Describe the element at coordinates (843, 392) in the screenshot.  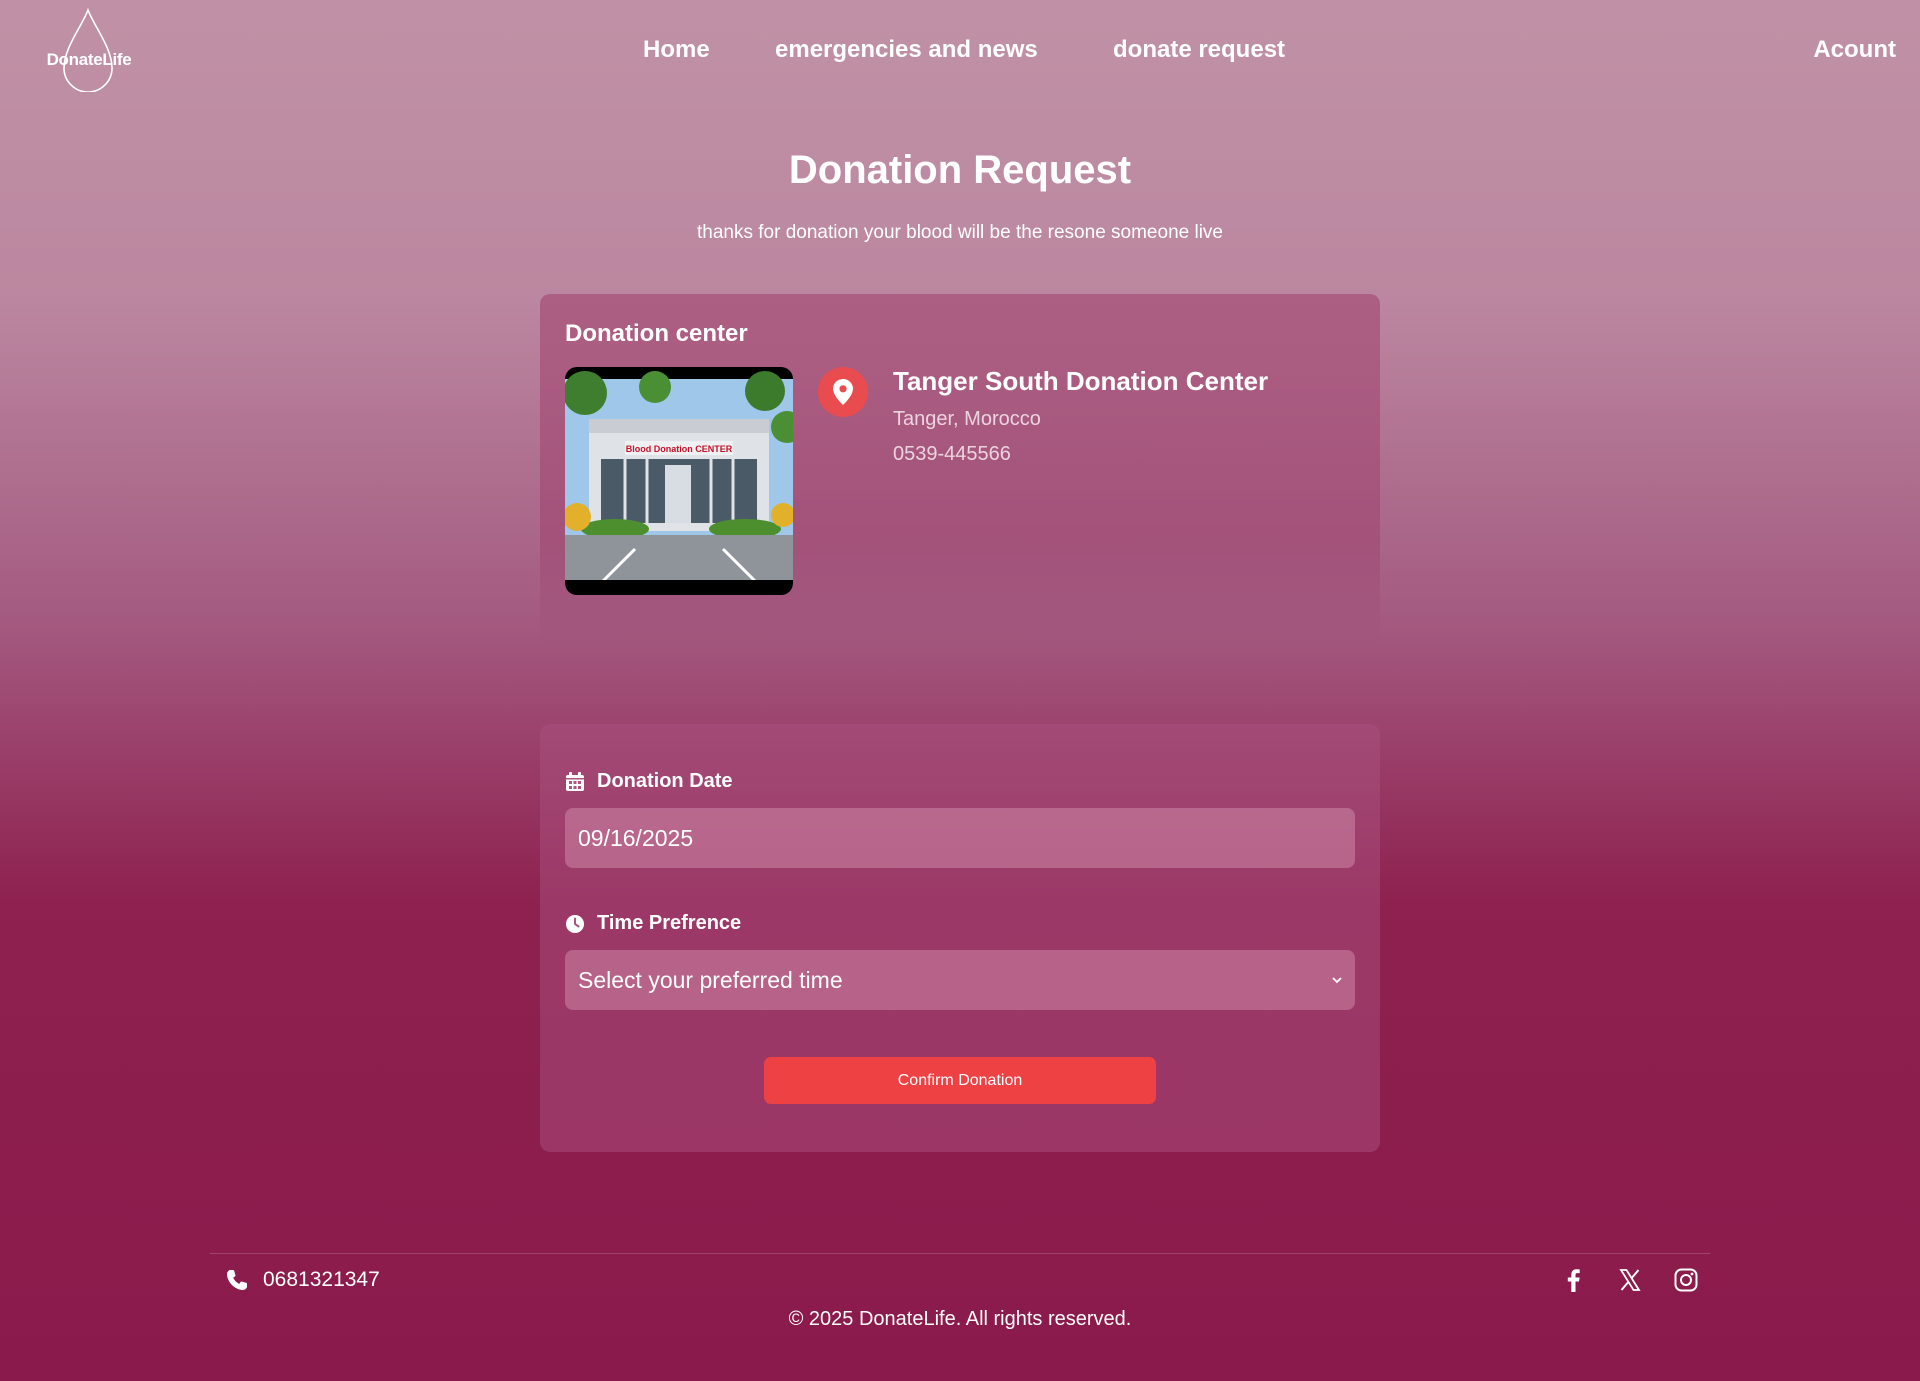
I see `location-pin-icon` at that location.